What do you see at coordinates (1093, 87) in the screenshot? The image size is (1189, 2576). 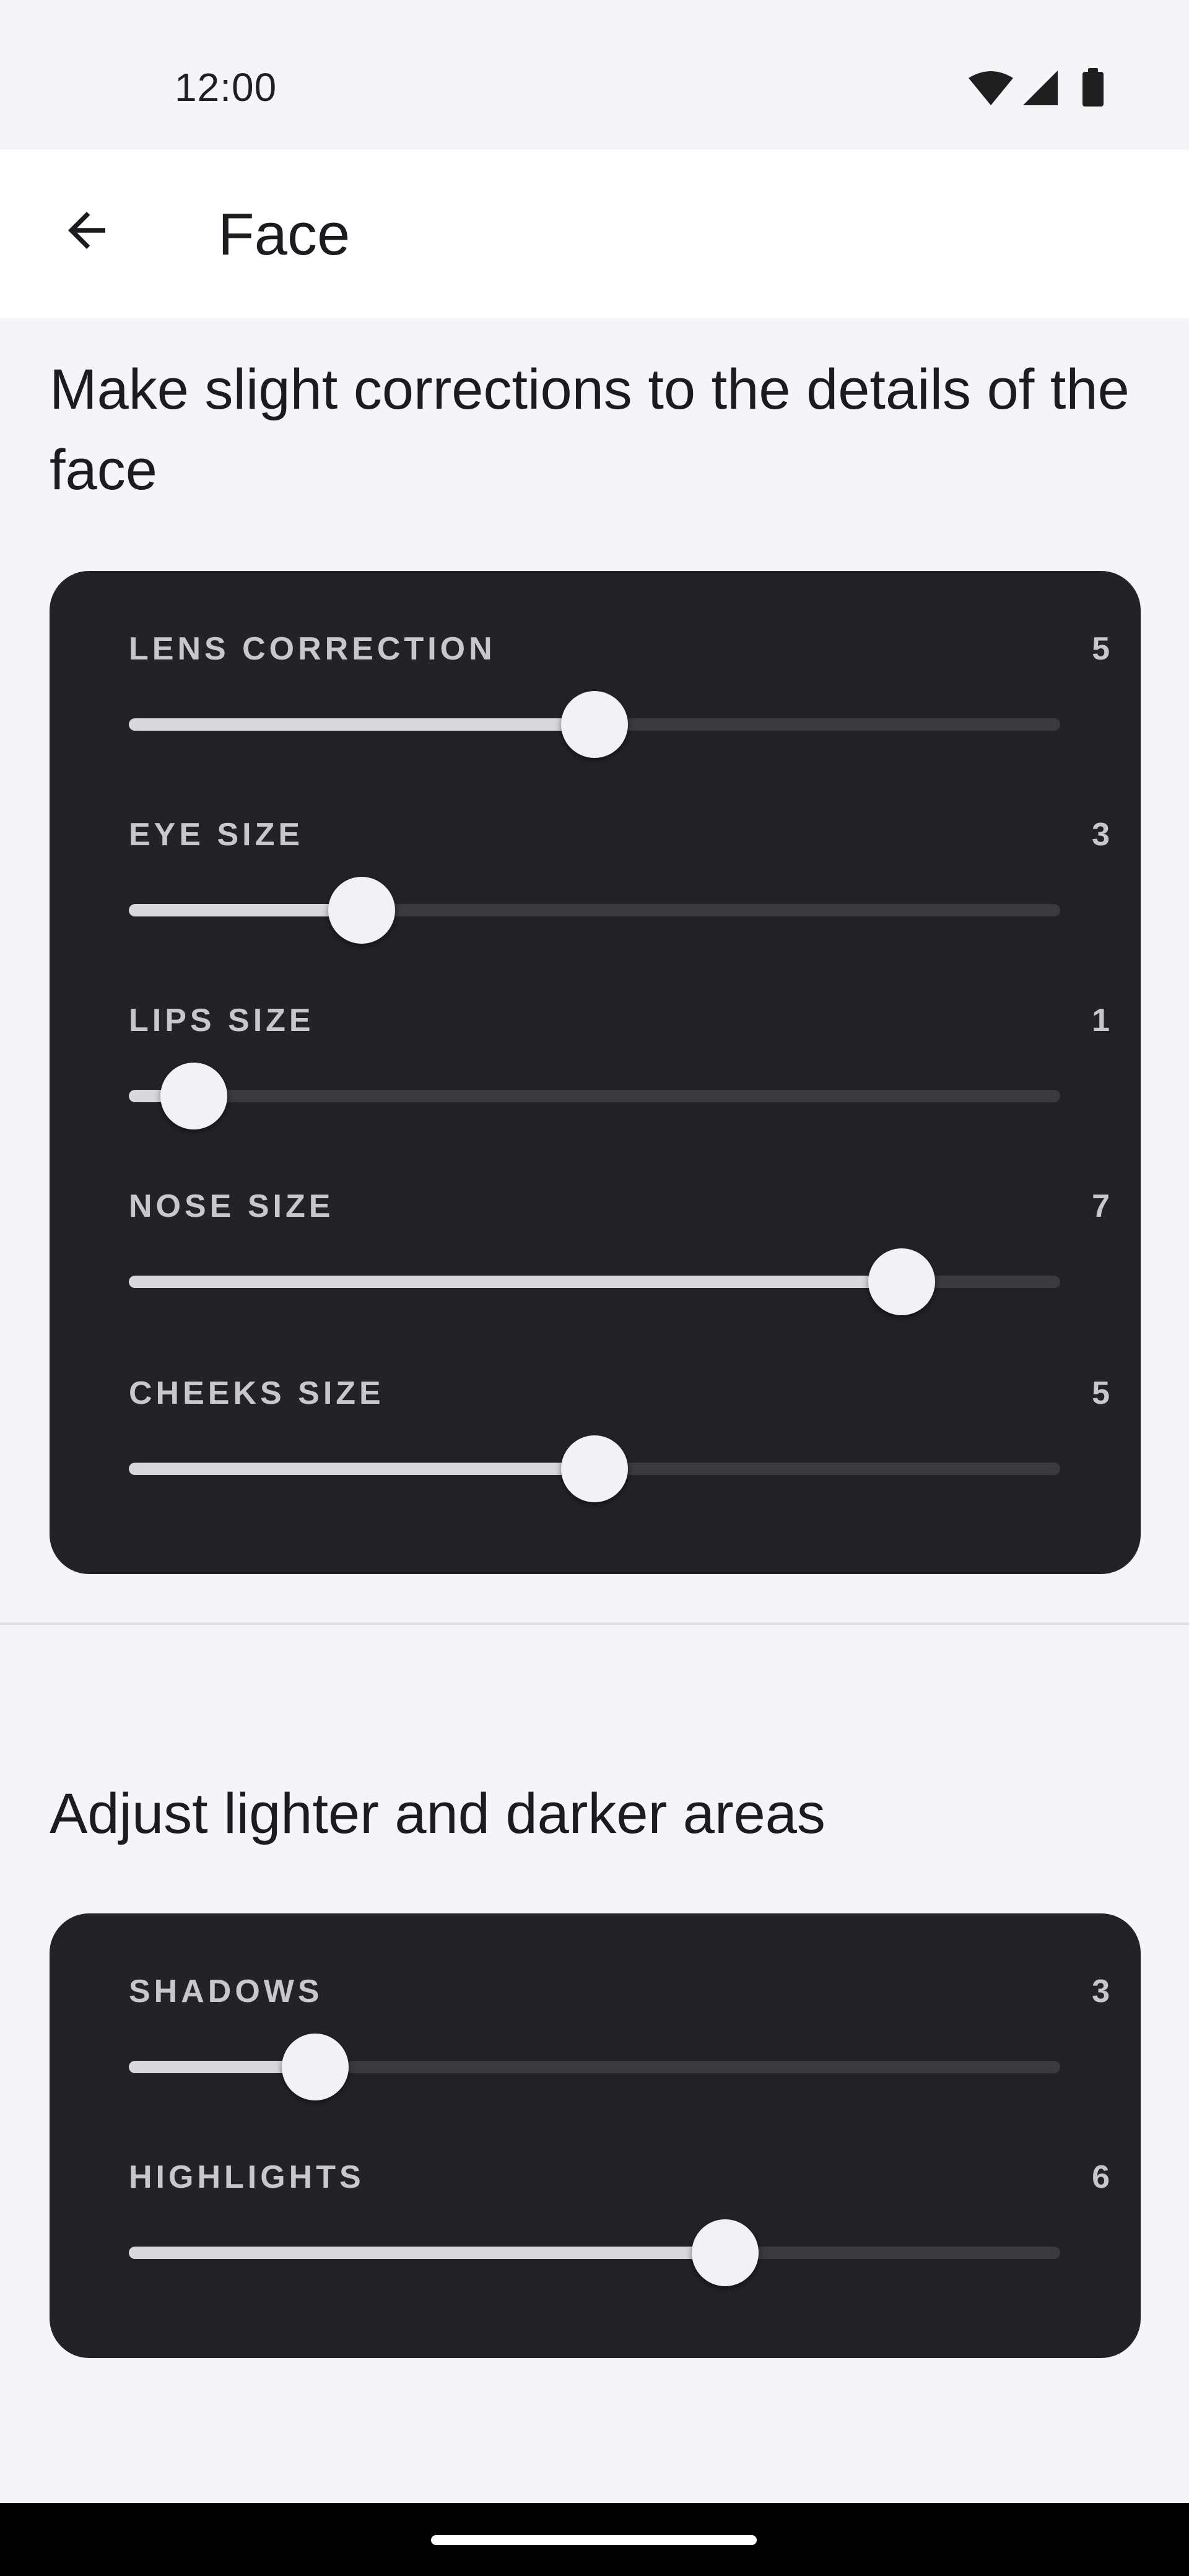 I see `battery-icon` at bounding box center [1093, 87].